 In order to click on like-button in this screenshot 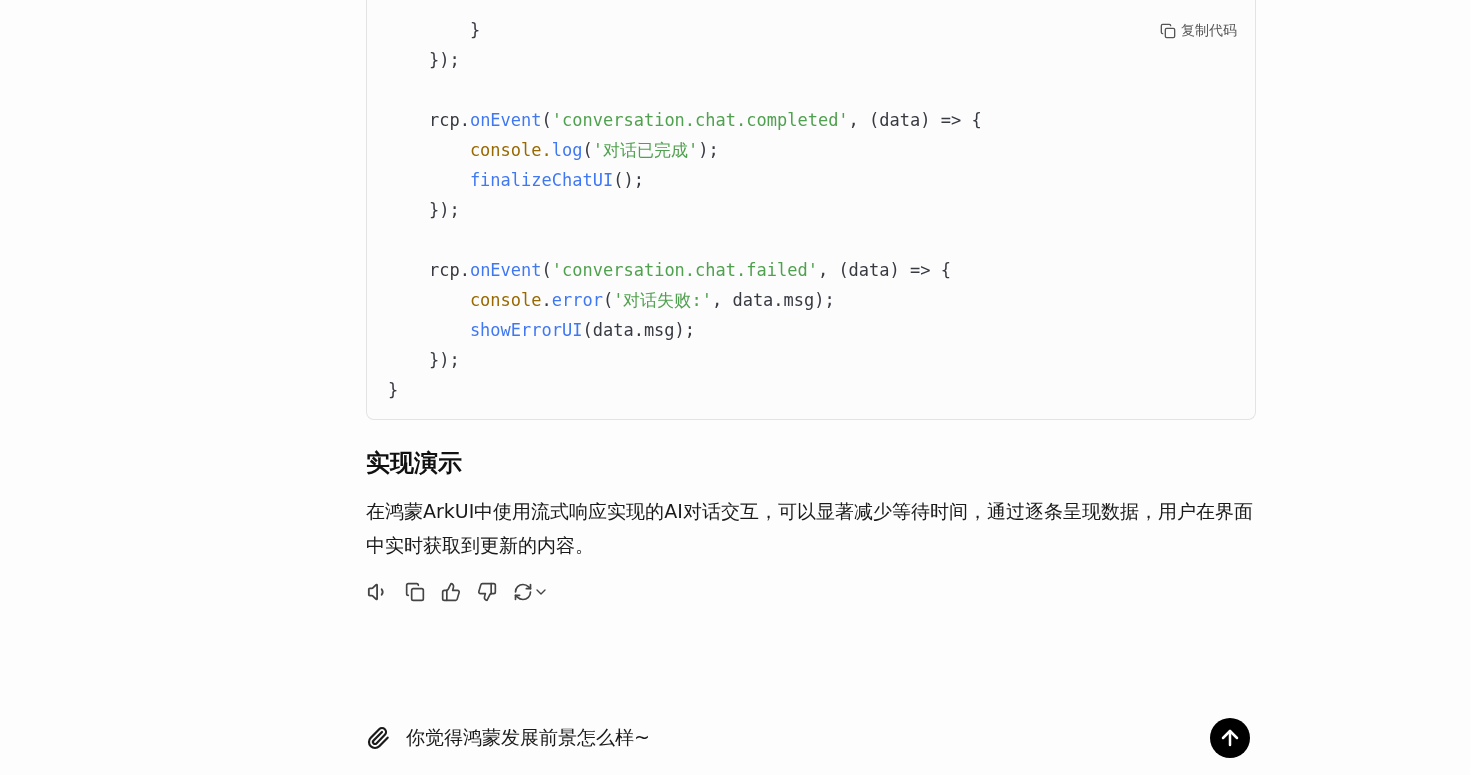, I will do `click(451, 592)`.